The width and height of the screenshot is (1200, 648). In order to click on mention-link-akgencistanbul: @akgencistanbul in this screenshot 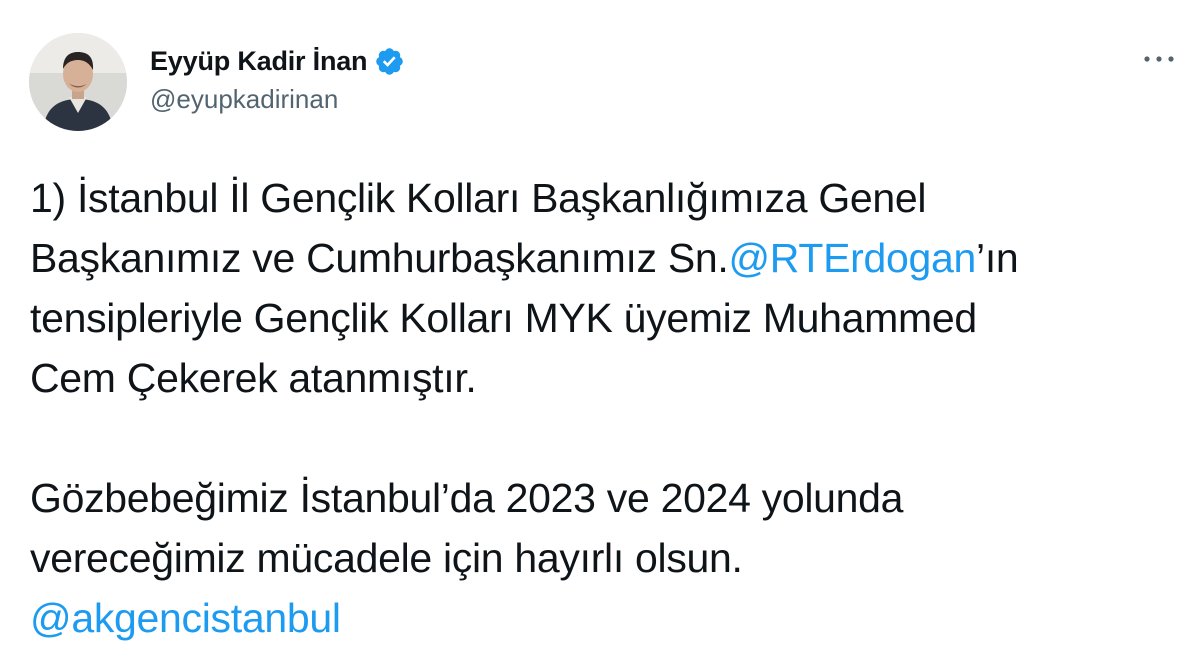, I will do `click(185, 618)`.